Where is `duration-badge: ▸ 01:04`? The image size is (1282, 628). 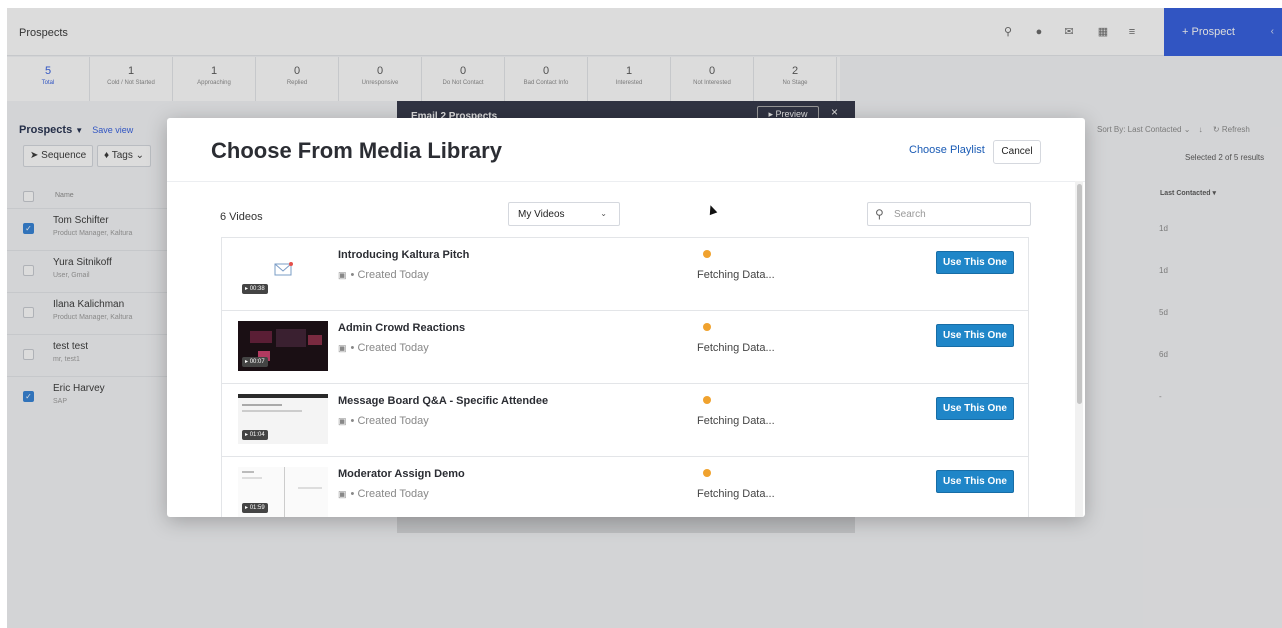 duration-badge: ▸ 01:04 is located at coordinates (255, 435).